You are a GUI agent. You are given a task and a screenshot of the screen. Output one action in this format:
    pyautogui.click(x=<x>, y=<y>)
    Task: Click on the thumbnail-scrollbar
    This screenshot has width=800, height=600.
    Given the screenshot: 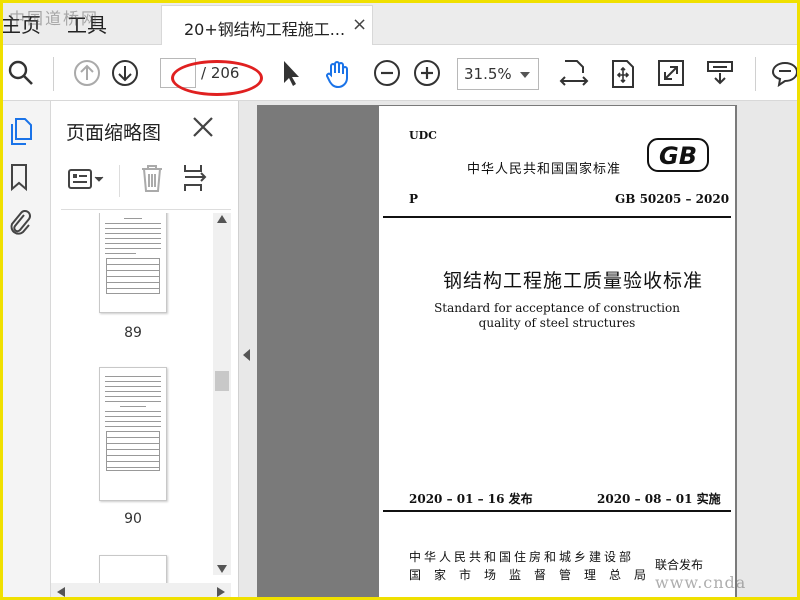 What is the action you would take?
    pyautogui.click(x=222, y=394)
    